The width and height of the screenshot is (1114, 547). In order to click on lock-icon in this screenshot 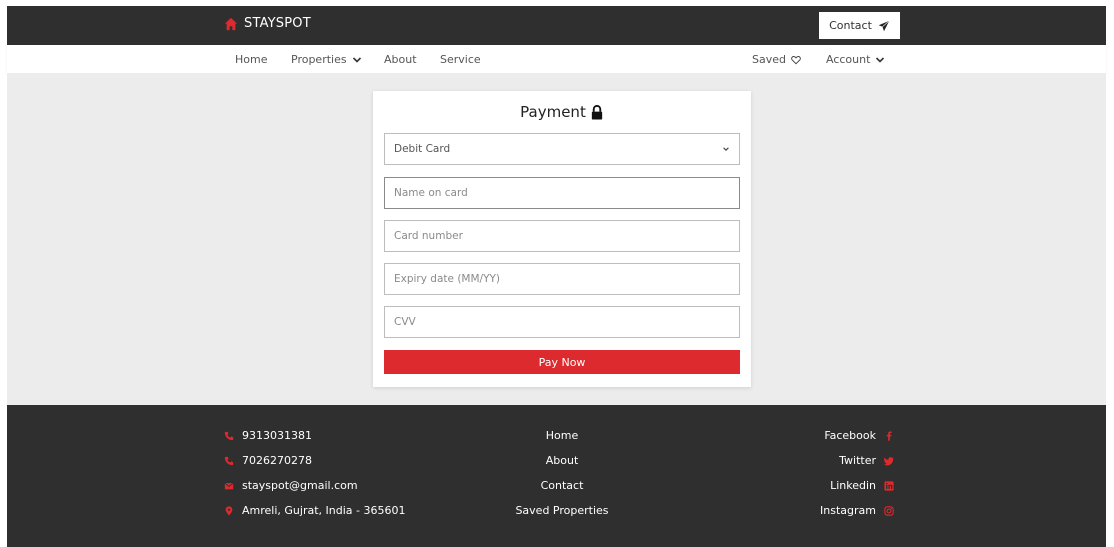, I will do `click(596, 112)`.